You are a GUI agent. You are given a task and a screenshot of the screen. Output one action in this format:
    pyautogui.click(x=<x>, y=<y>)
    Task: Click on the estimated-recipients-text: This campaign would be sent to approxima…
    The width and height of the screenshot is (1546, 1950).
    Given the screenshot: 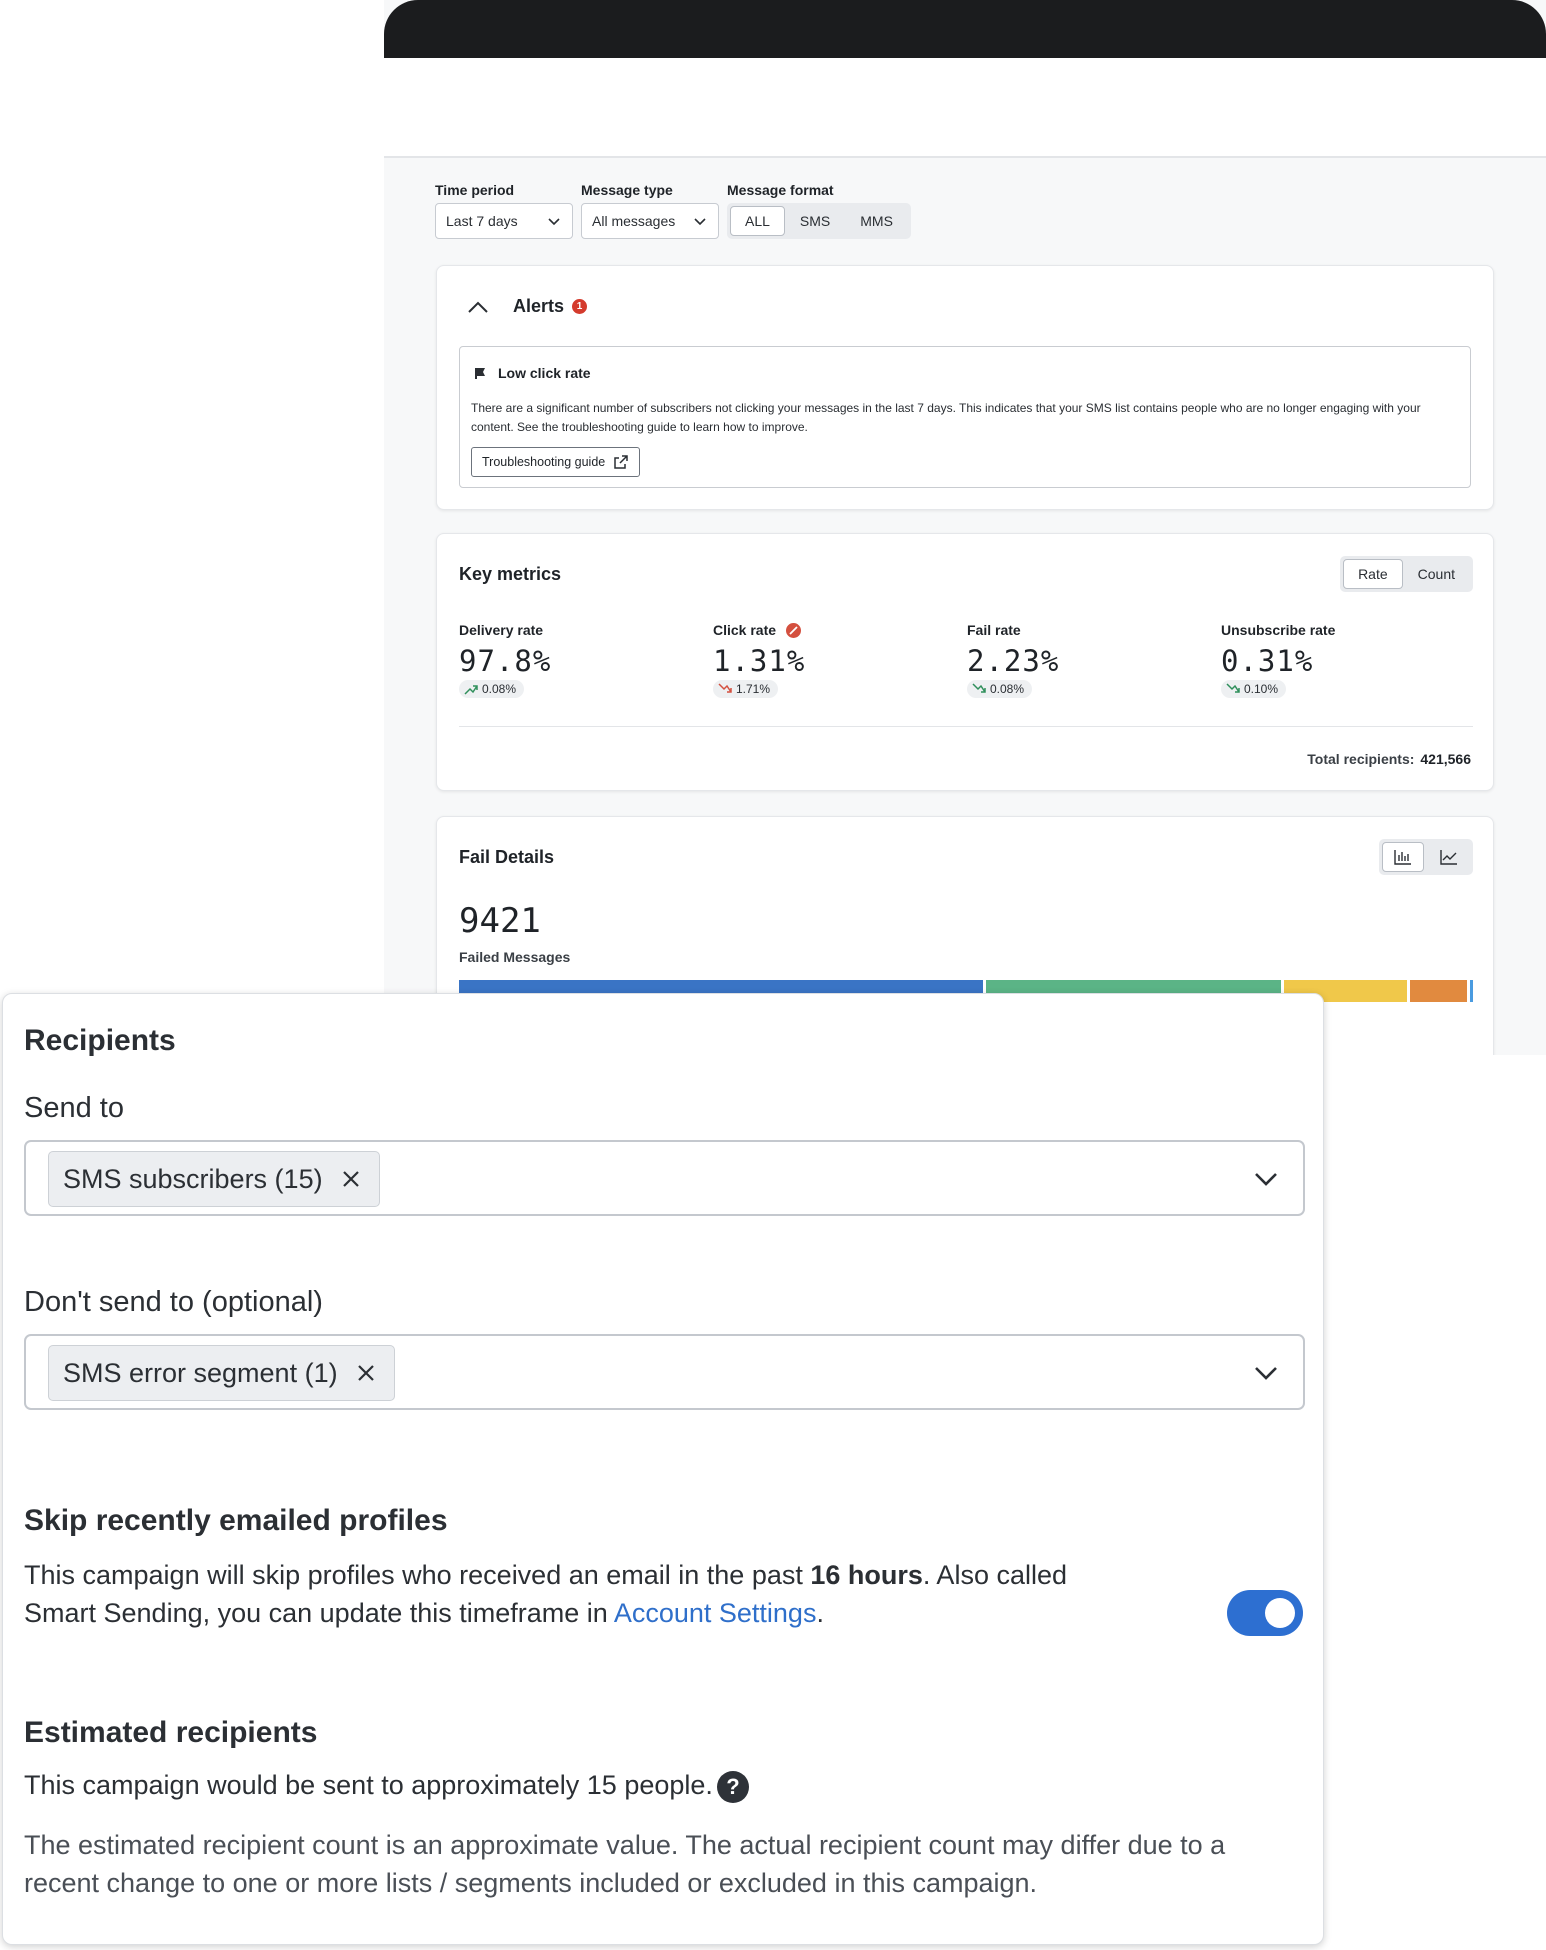 What is the action you would take?
    pyautogui.click(x=368, y=1785)
    